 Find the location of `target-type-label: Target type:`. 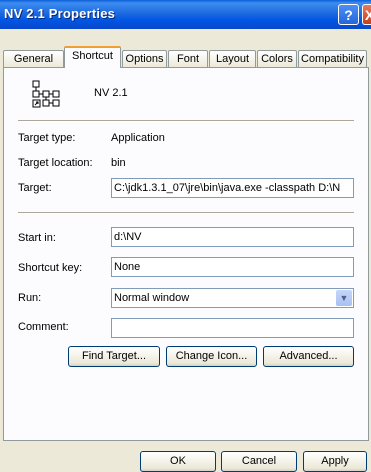

target-type-label: Target type: is located at coordinates (47, 138).